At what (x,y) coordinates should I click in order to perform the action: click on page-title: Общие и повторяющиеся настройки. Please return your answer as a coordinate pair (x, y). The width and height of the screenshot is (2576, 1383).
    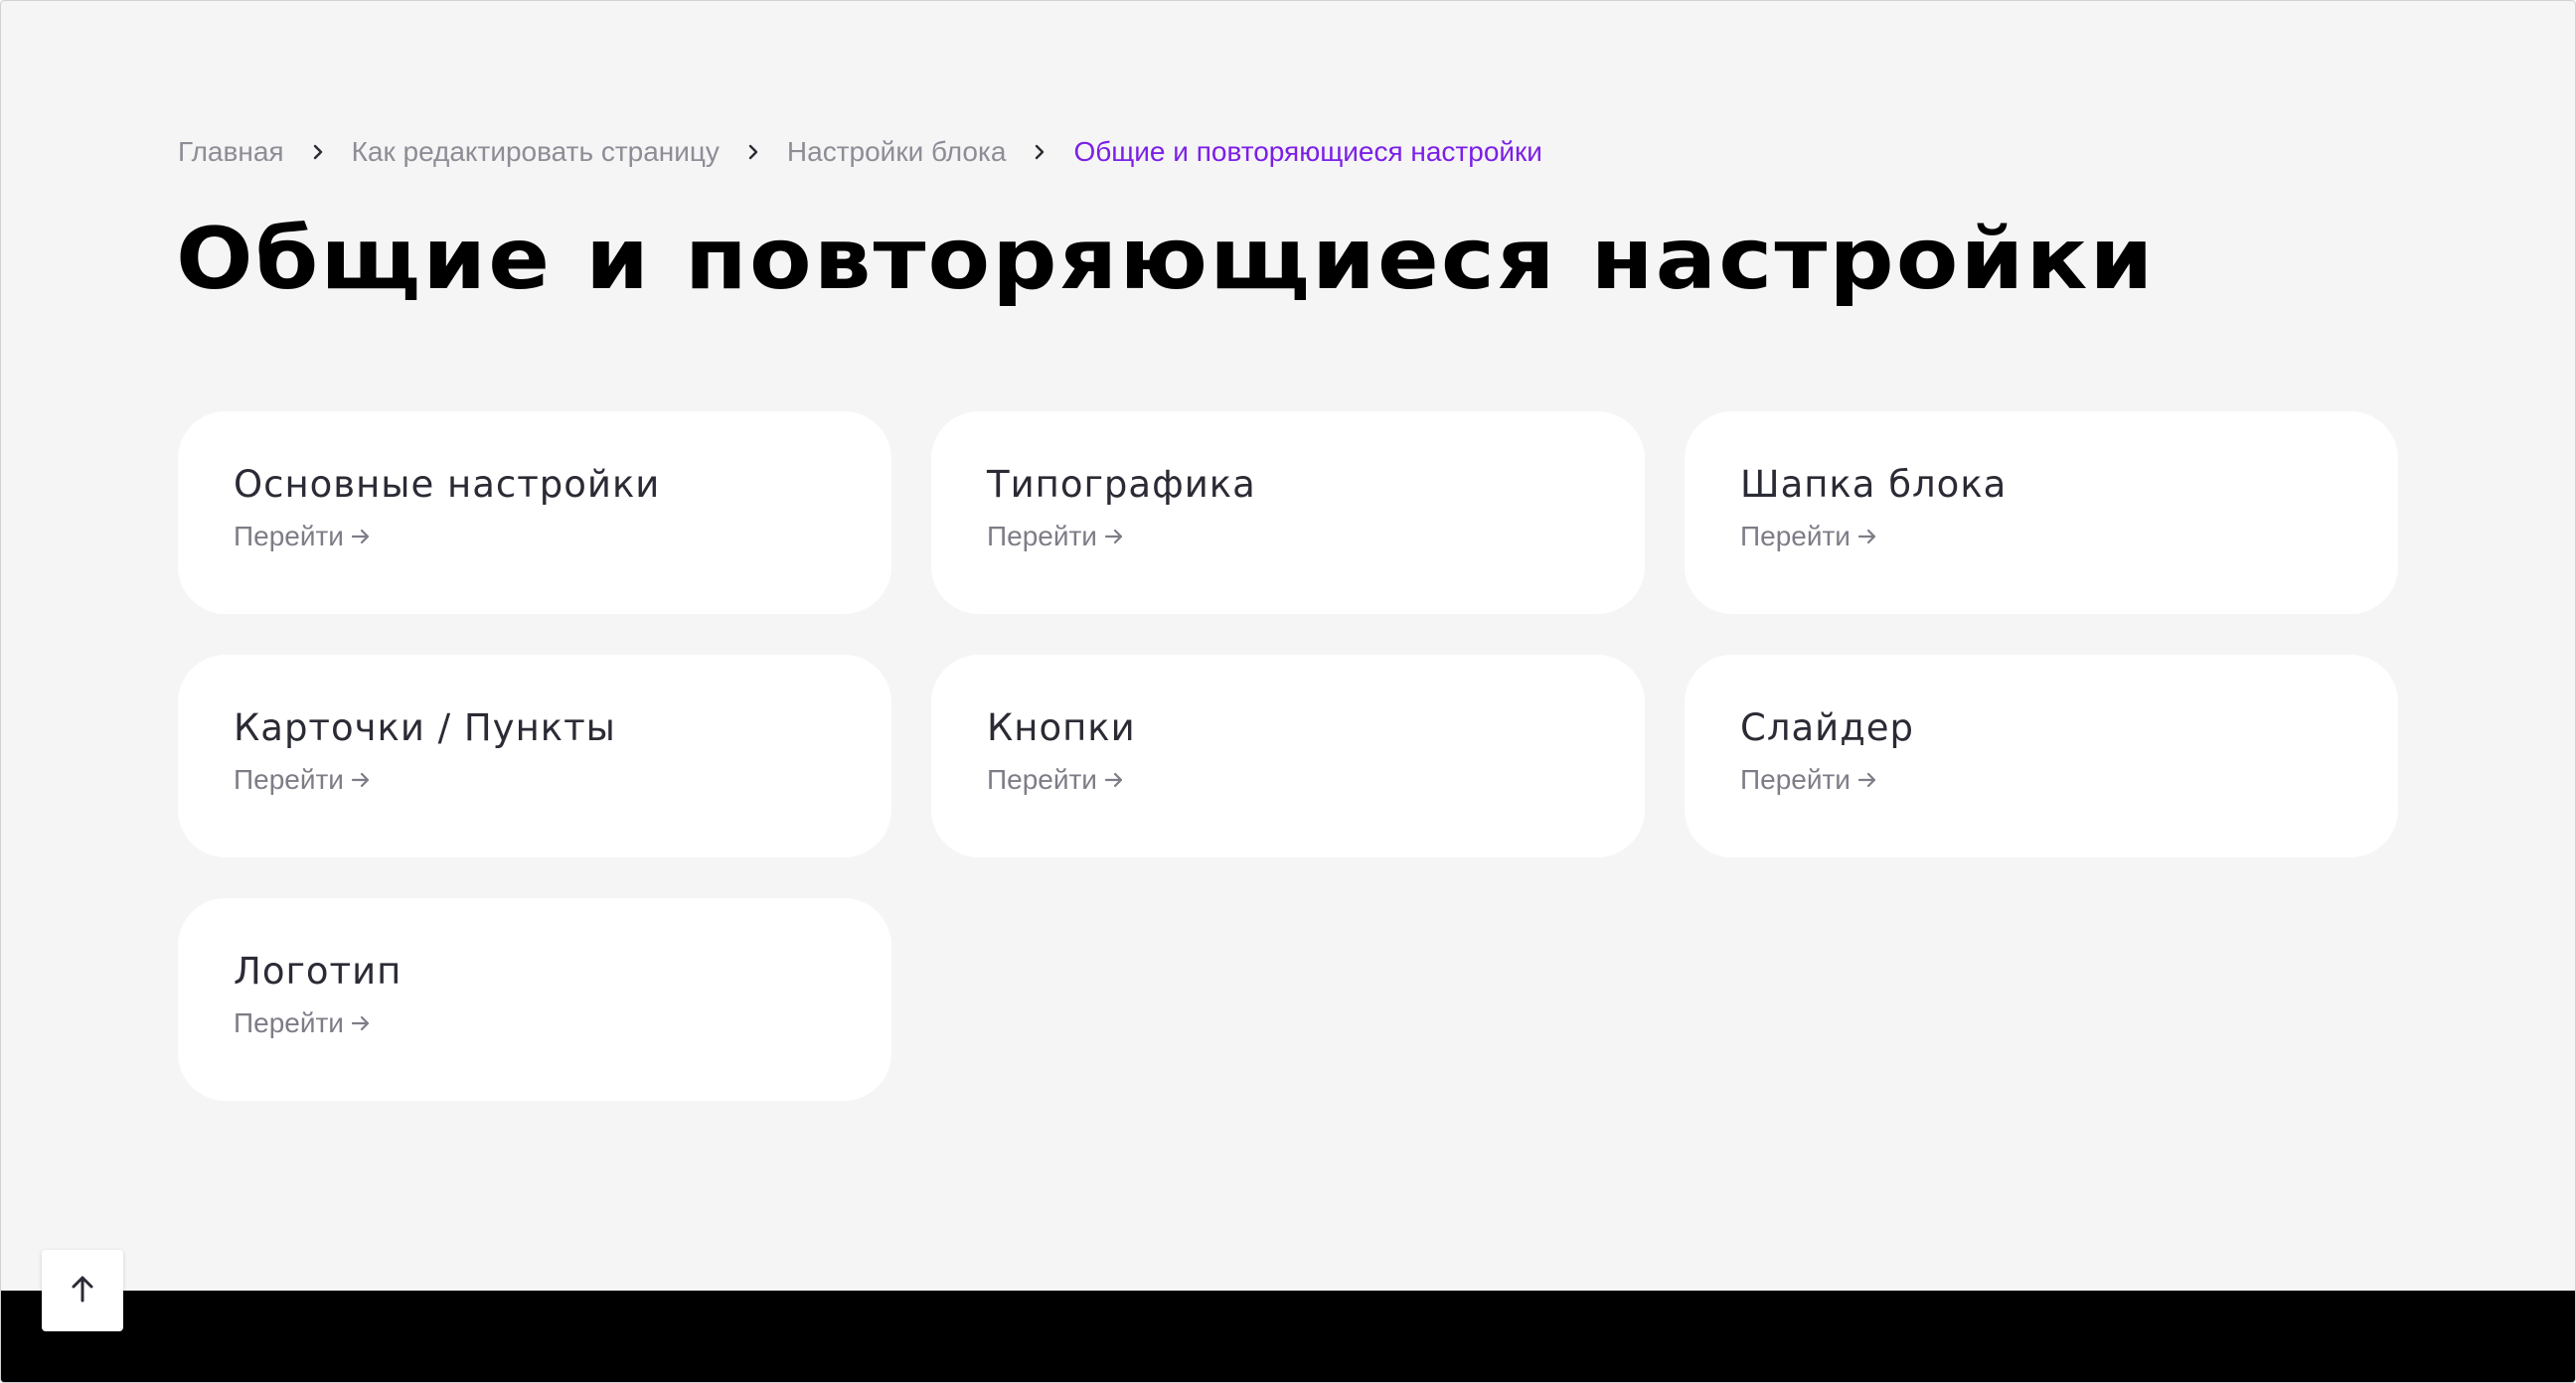
    Looking at the image, I should click on (1166, 260).